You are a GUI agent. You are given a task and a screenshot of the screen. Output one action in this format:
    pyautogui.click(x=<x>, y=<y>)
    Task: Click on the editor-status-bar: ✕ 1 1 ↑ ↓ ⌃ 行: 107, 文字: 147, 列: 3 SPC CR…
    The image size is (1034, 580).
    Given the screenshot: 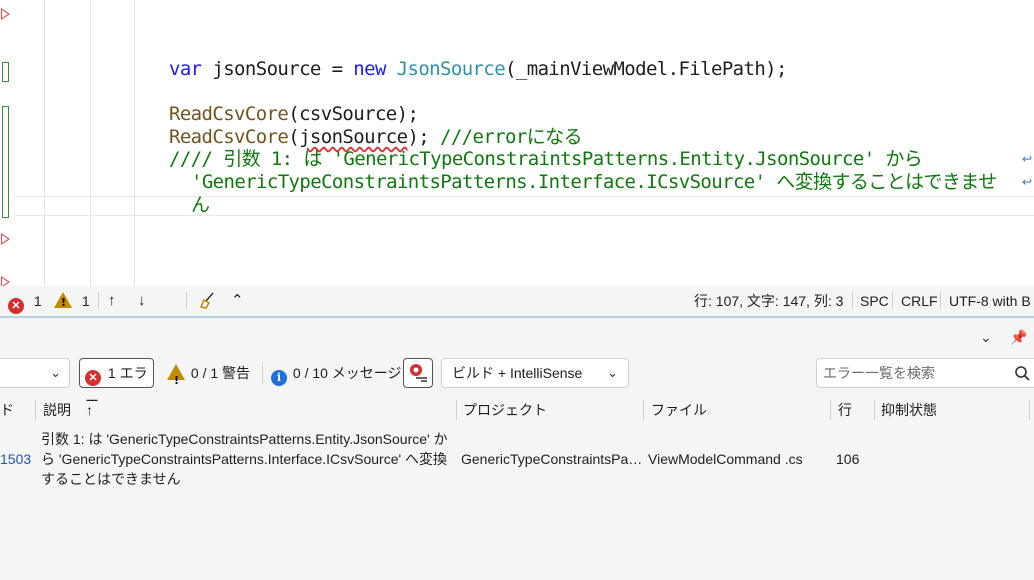 What is the action you would take?
    pyautogui.click(x=517, y=301)
    